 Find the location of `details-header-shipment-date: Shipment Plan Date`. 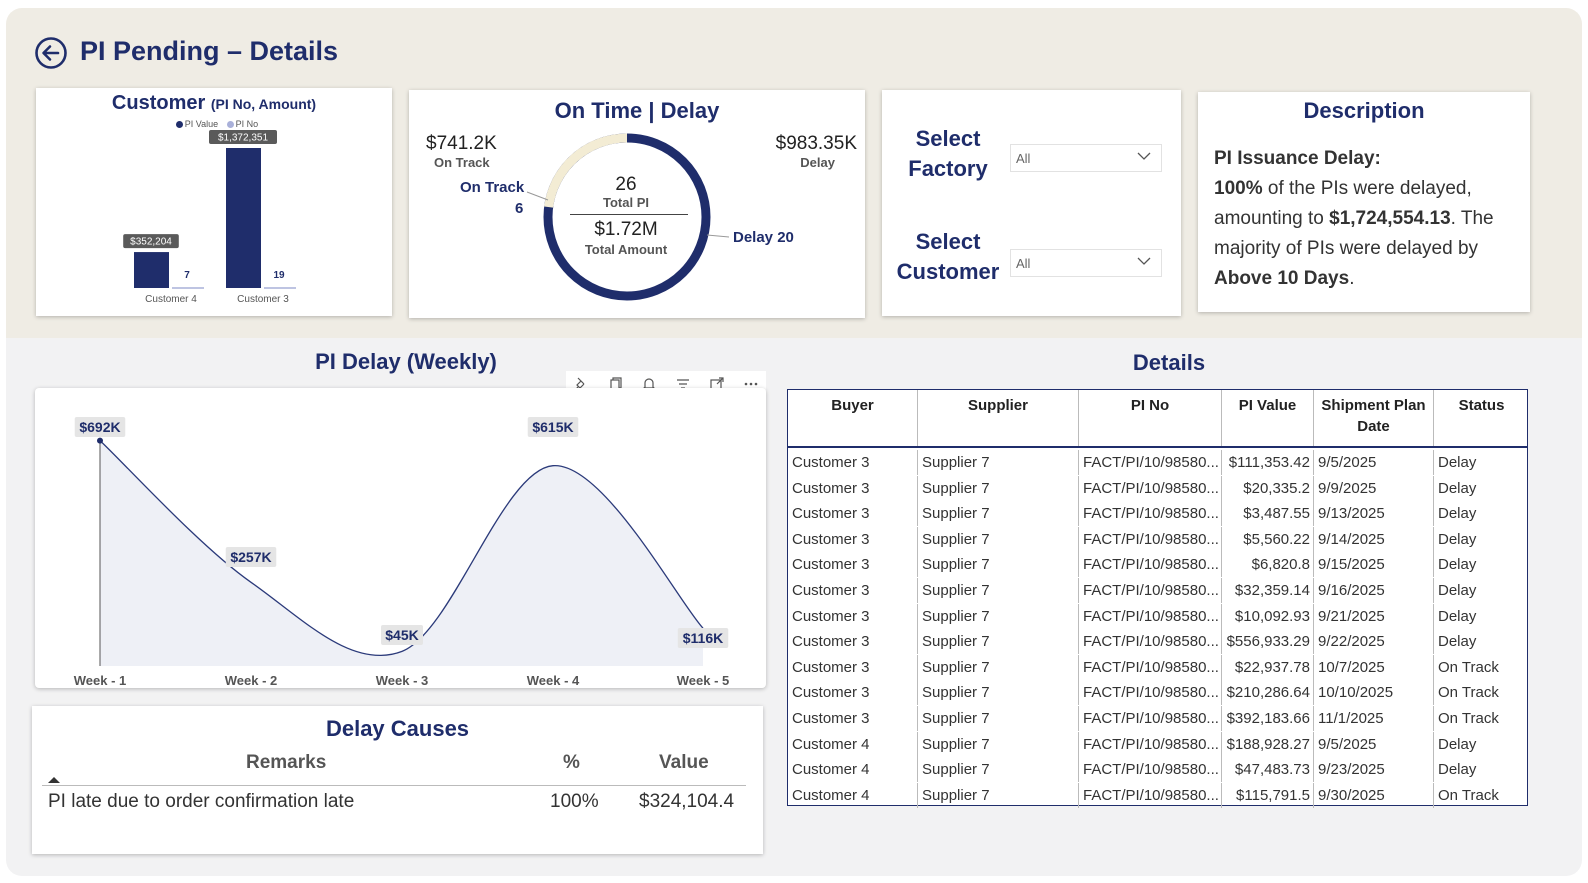

details-header-shipment-date: Shipment Plan Date is located at coordinates (1374, 418).